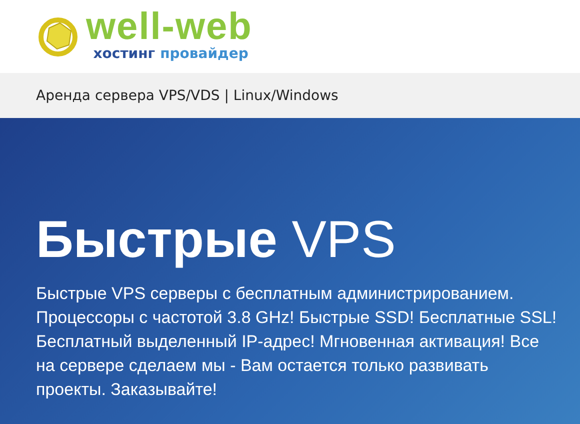 The height and width of the screenshot is (424, 580). What do you see at coordinates (216, 240) in the screenshot?
I see `hero-title: Быстрые VPS` at bounding box center [216, 240].